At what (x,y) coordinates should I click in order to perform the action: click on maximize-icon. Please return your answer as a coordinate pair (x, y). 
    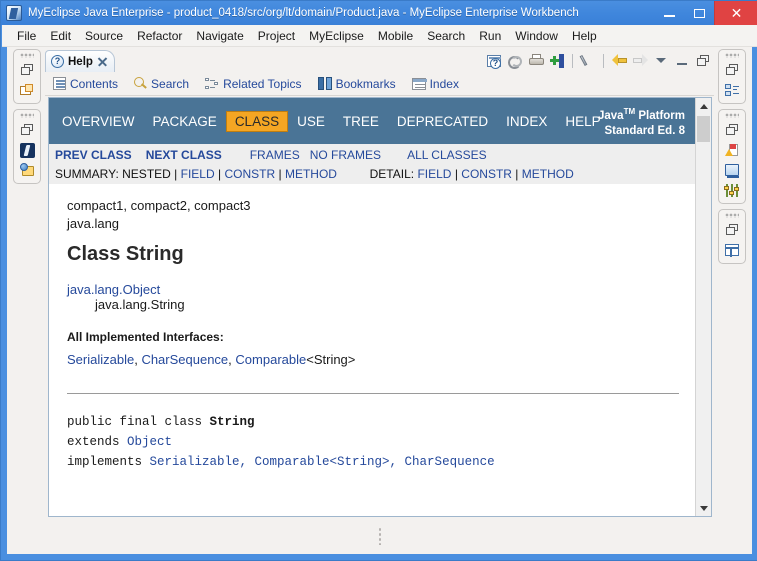
    Looking at the image, I should click on (703, 61).